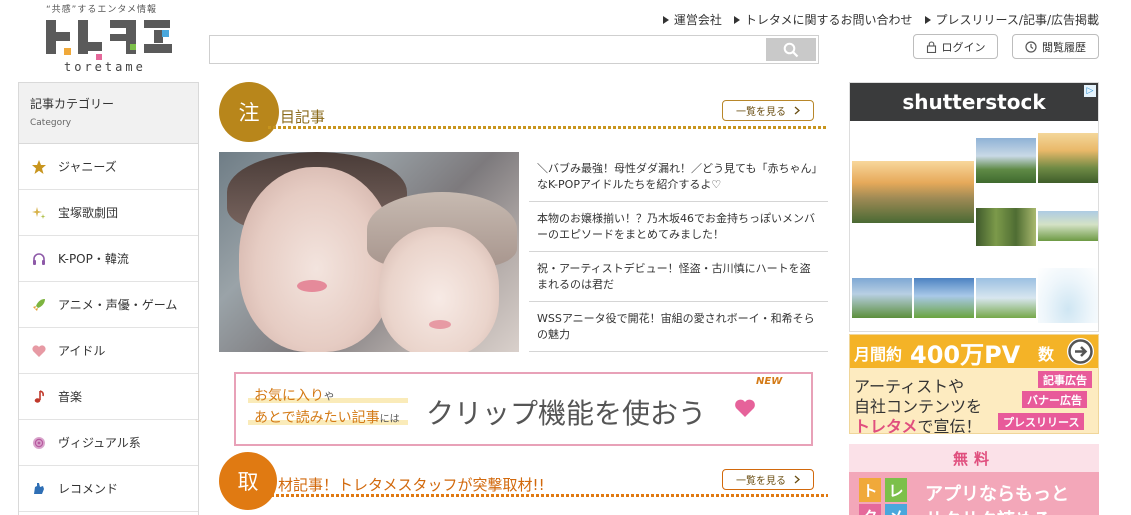 The height and width of the screenshot is (515, 1131). I want to click on sidebar-item-idol: アイドル, so click(108, 351).